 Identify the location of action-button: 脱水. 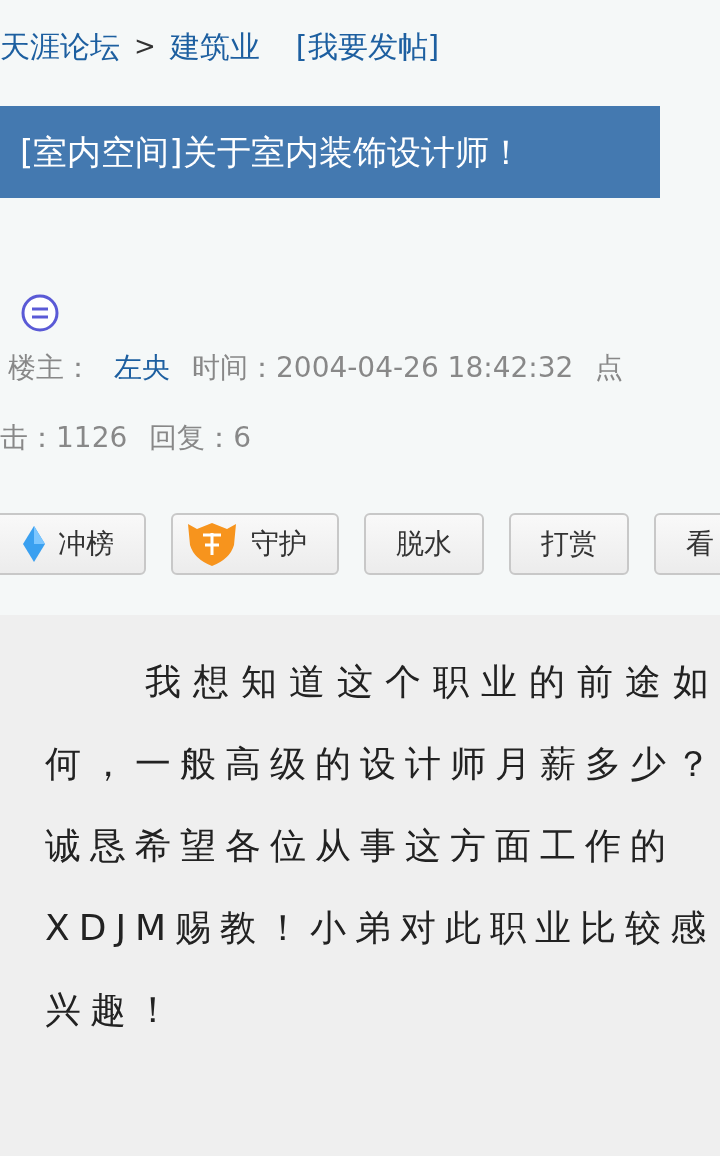
(424, 544).